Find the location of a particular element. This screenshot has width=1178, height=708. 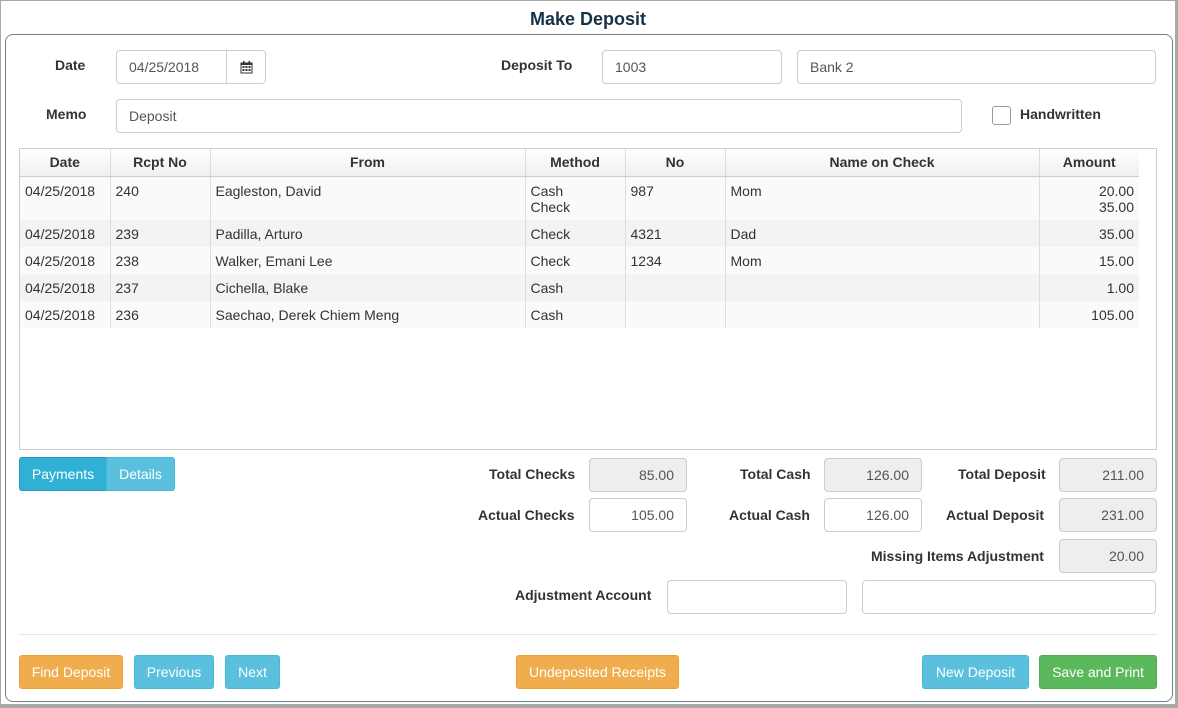

total-deposit-field is located at coordinates (1108, 475).